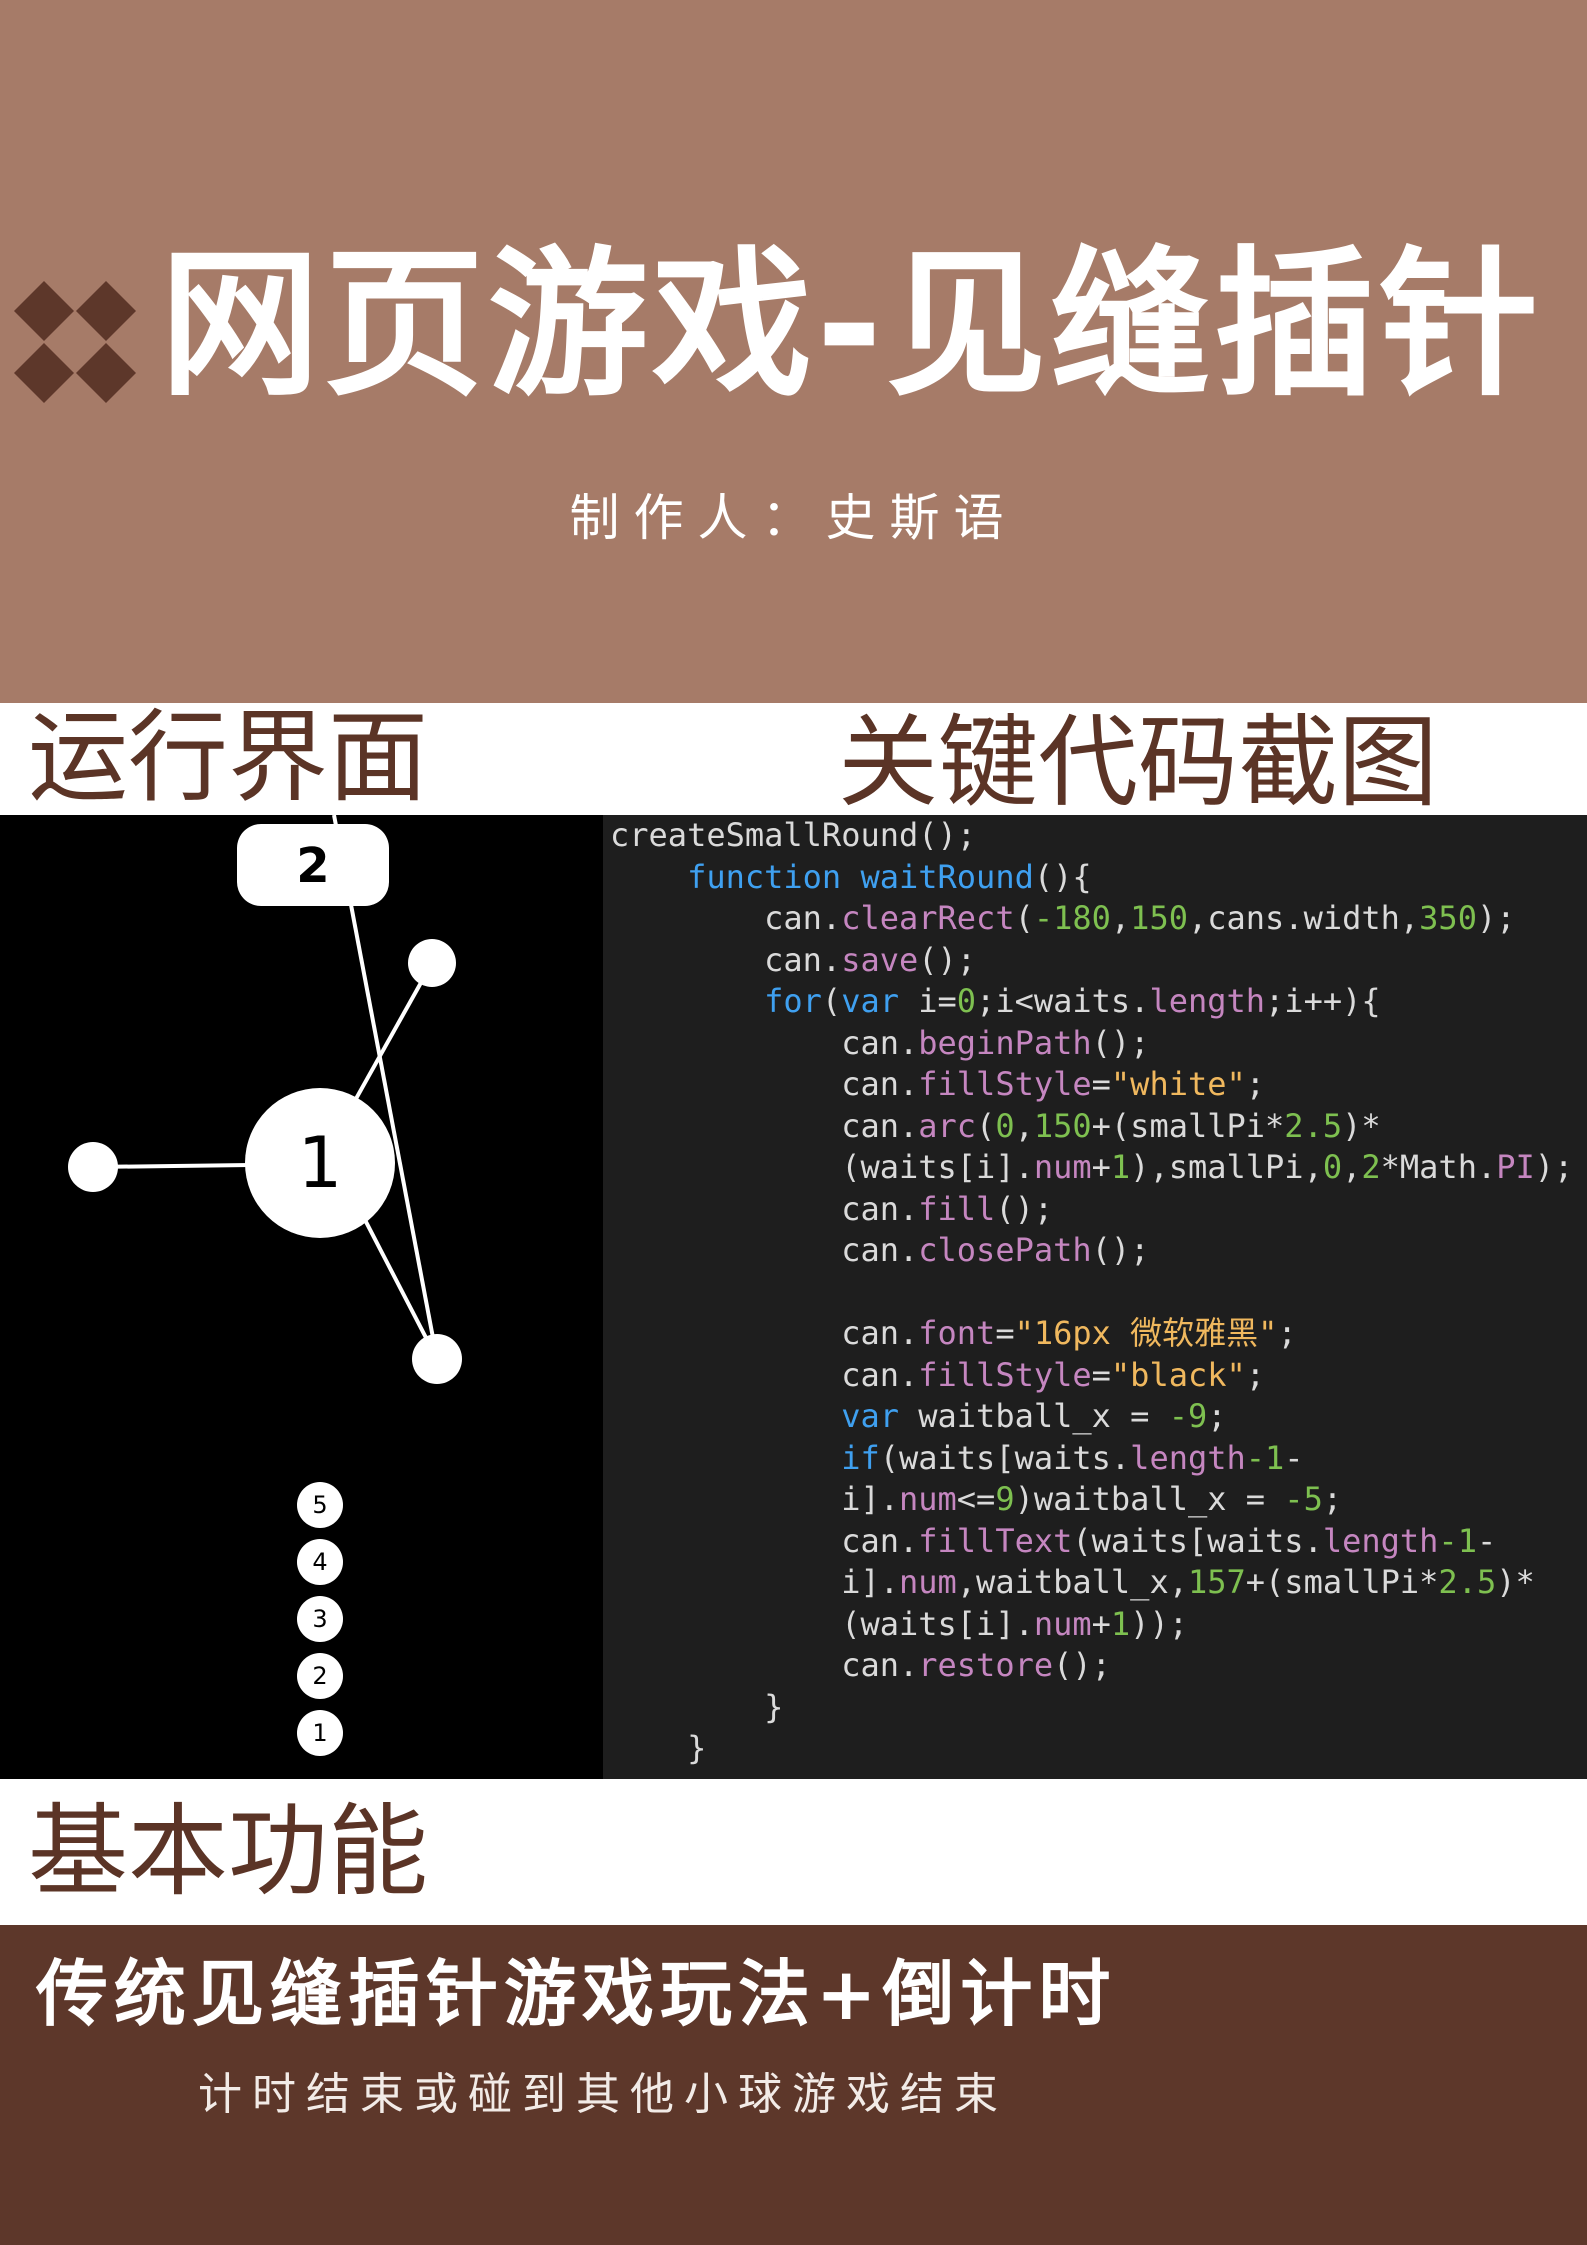 The image size is (1587, 2245). Describe the element at coordinates (851, 324) in the screenshot. I see `page-title: 网页游戏-见缝插针` at that location.